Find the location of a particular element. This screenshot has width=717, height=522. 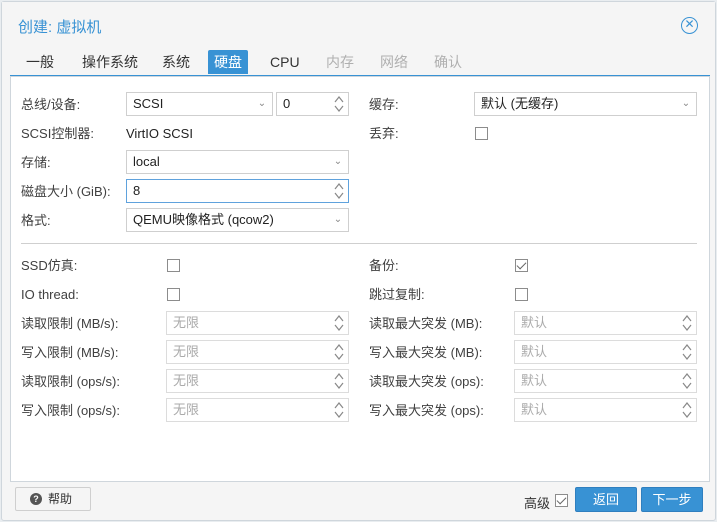

format-value: QEMU映像格式 (qcow2) is located at coordinates (203, 219).